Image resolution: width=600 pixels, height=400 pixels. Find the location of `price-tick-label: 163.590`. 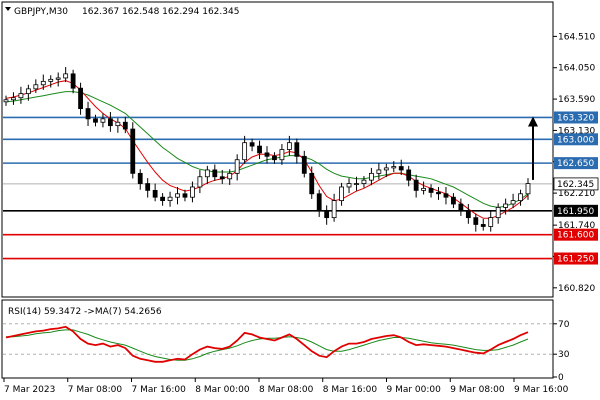

price-tick-label: 163.590 is located at coordinates (576, 100).